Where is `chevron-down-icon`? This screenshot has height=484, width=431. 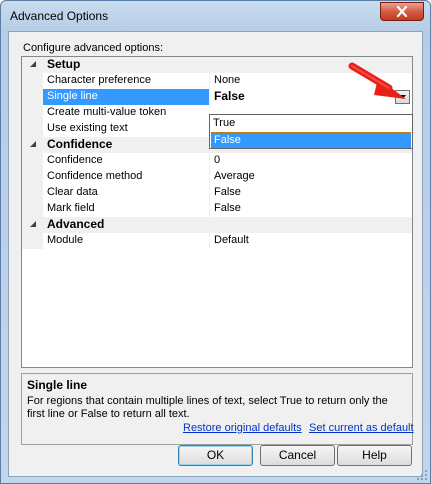 chevron-down-icon is located at coordinates (402, 97).